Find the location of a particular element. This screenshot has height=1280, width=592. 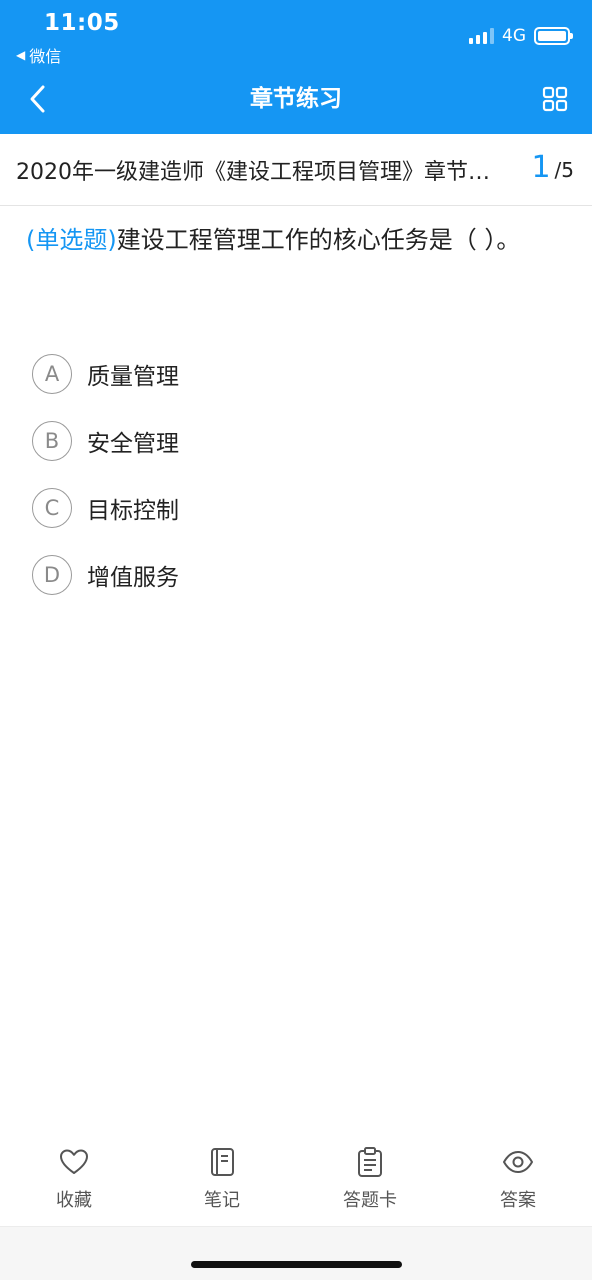

exam-title-row: 2020年一级建造师《建设工程项目管理》章节练习 1 /5 is located at coordinates (296, 170).